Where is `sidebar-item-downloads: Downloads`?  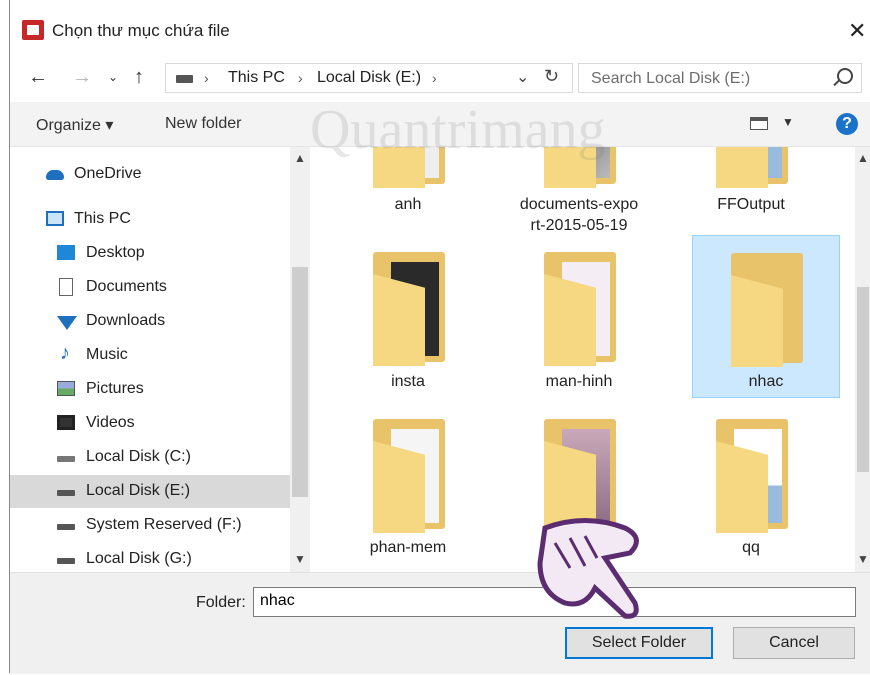
sidebar-item-downloads: Downloads is located at coordinates (150, 321).